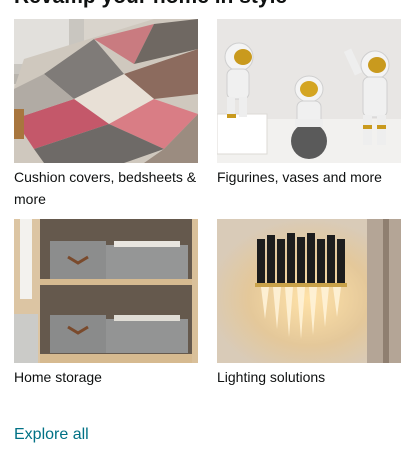  What do you see at coordinates (106, 291) in the screenshot?
I see `storage-image` at bounding box center [106, 291].